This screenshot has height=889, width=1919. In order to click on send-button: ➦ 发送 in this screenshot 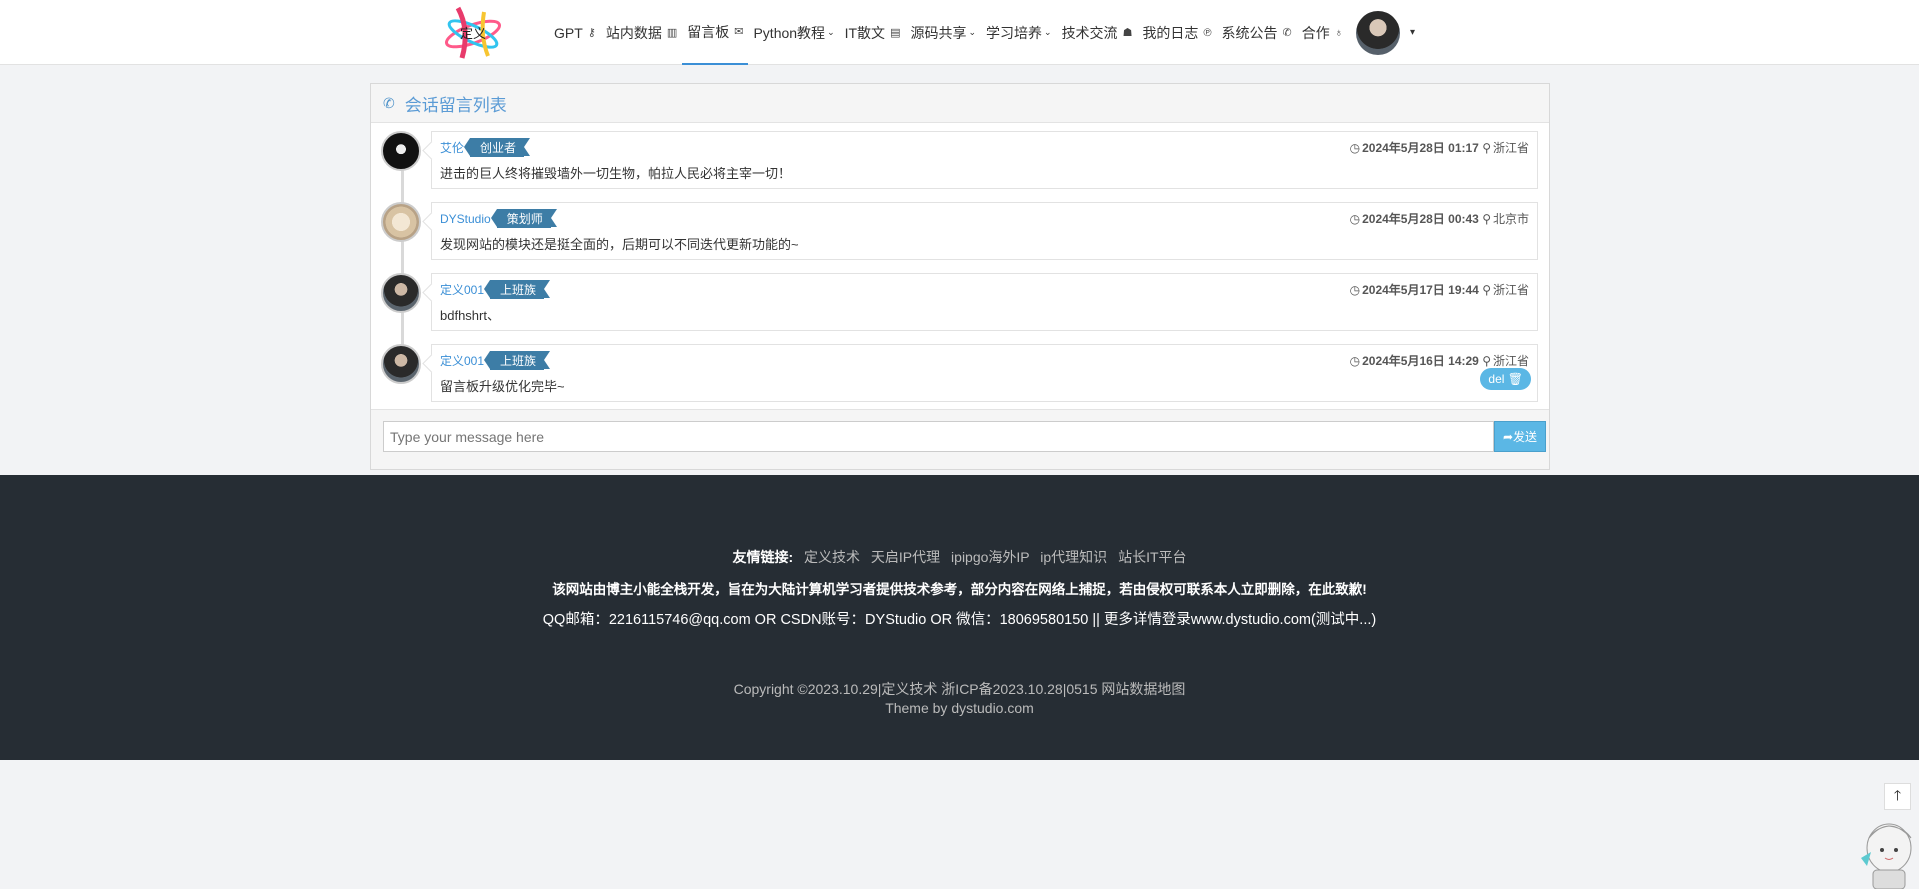, I will do `click(1520, 436)`.